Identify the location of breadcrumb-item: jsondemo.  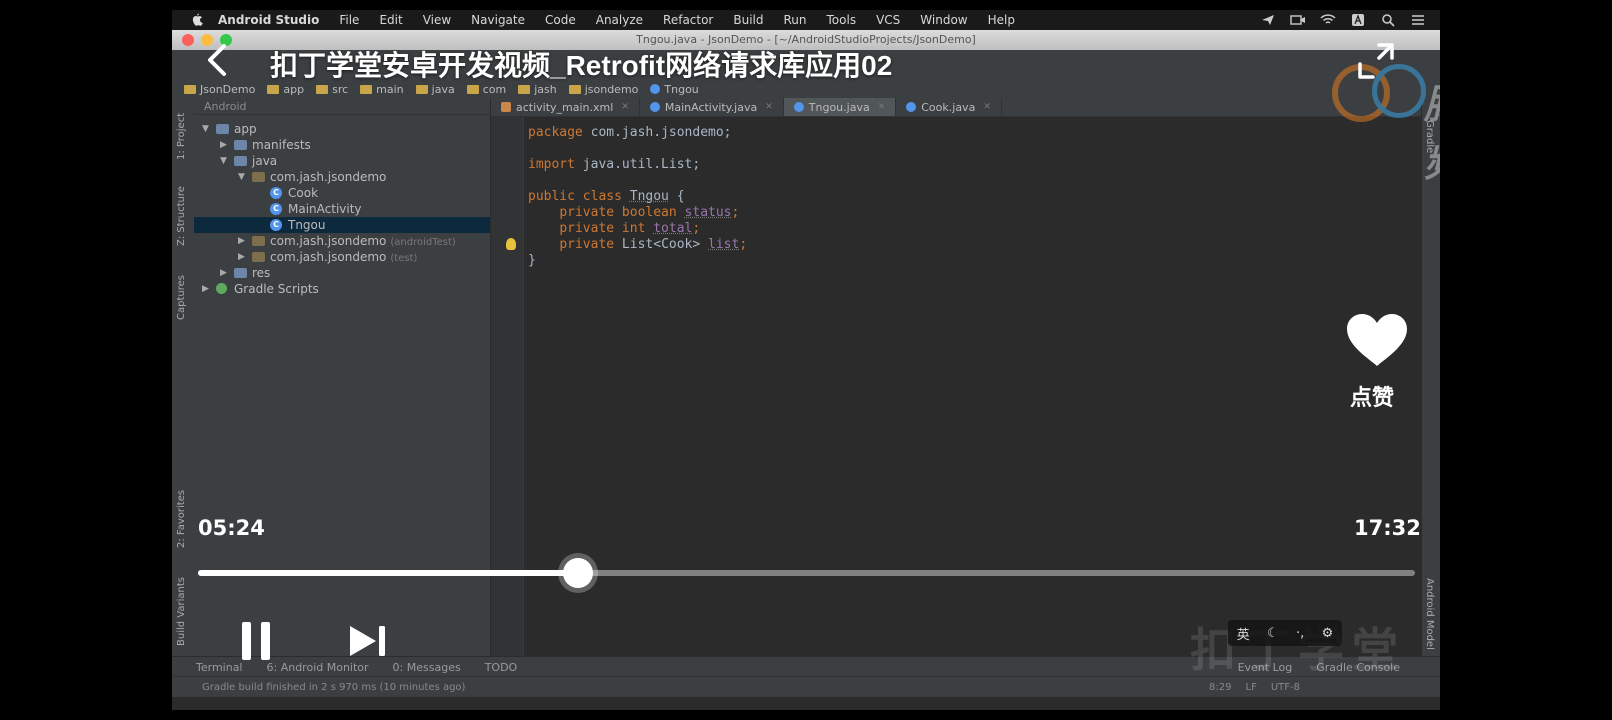
(603, 89).